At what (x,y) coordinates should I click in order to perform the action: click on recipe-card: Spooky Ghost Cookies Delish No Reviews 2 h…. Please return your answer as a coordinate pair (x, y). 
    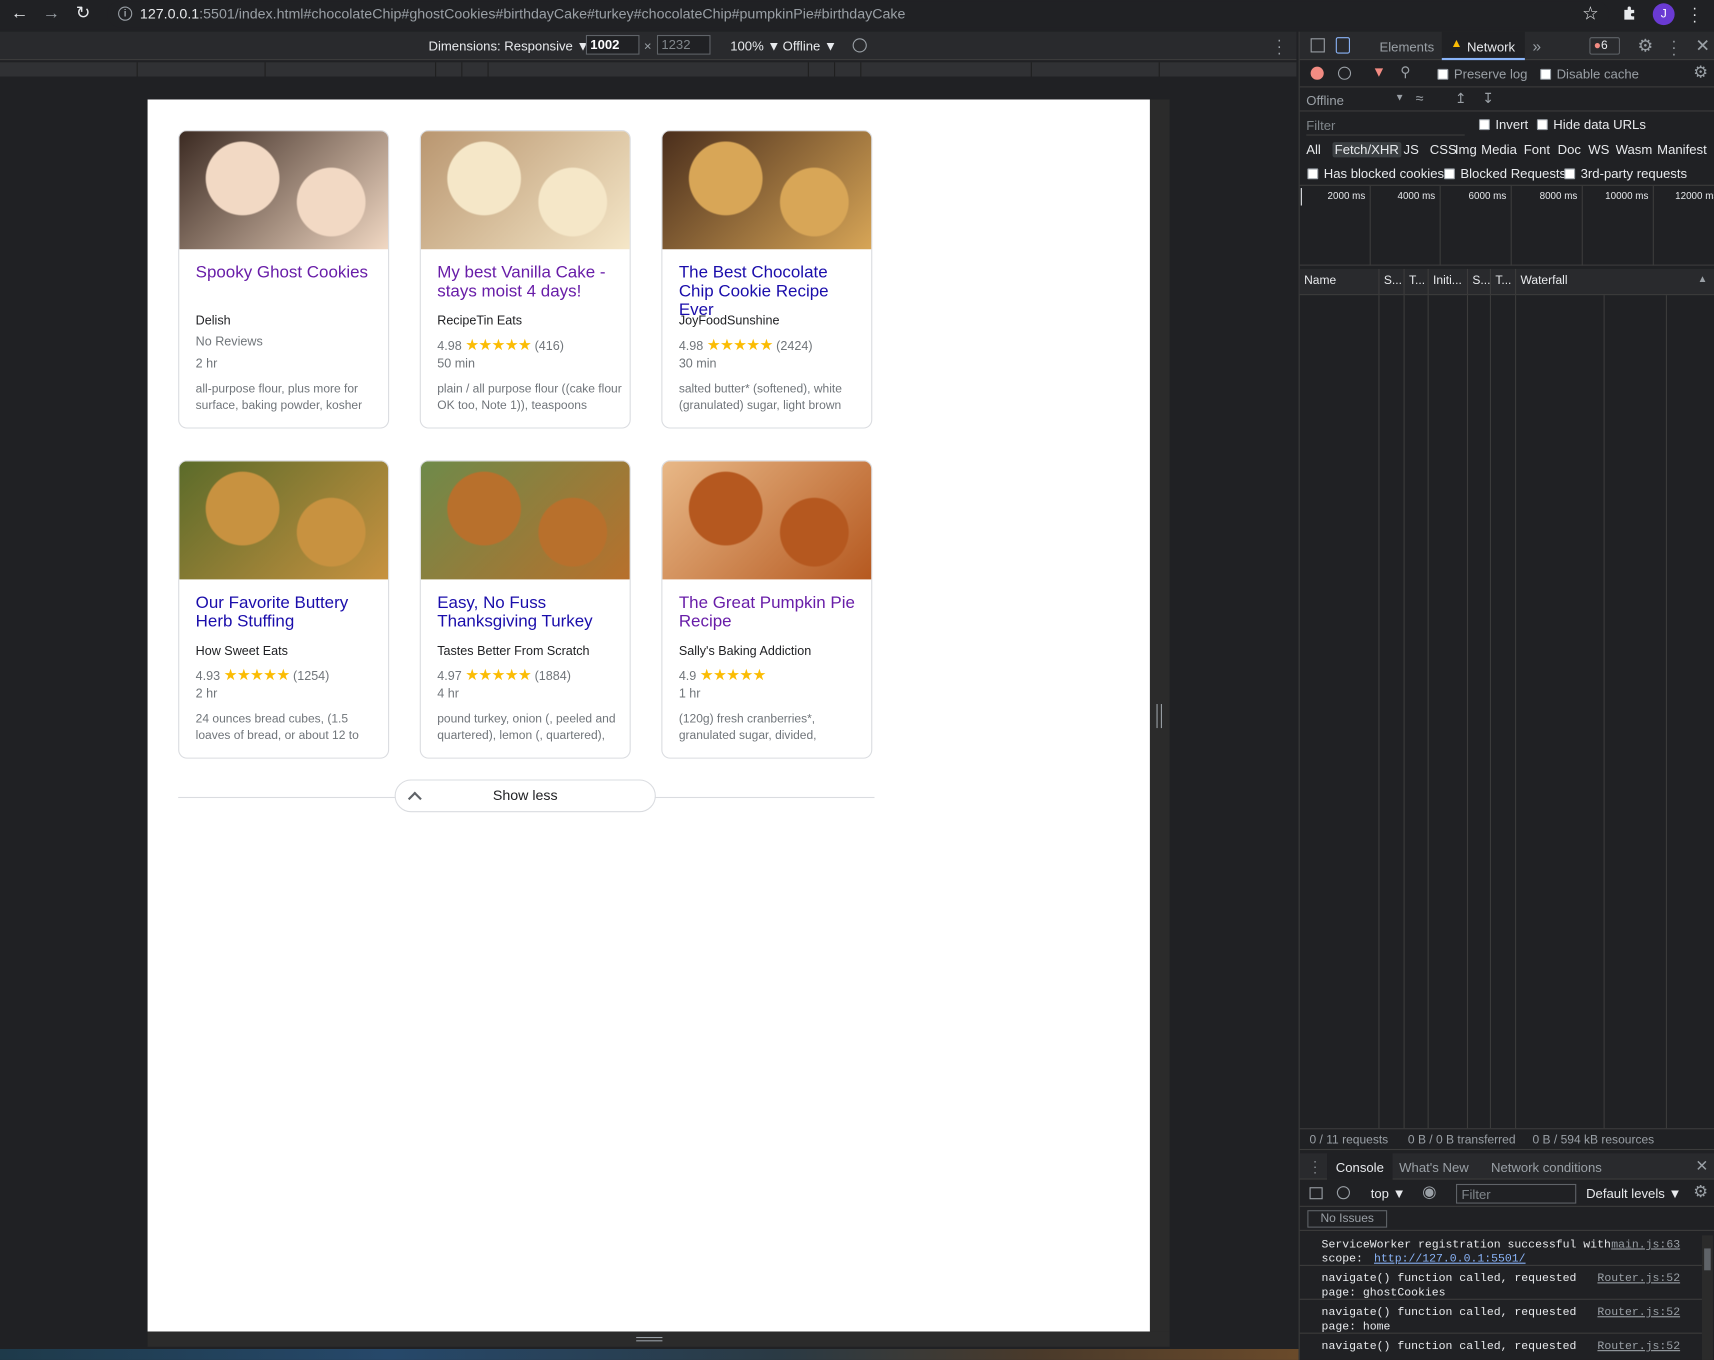
    Looking at the image, I should click on (284, 279).